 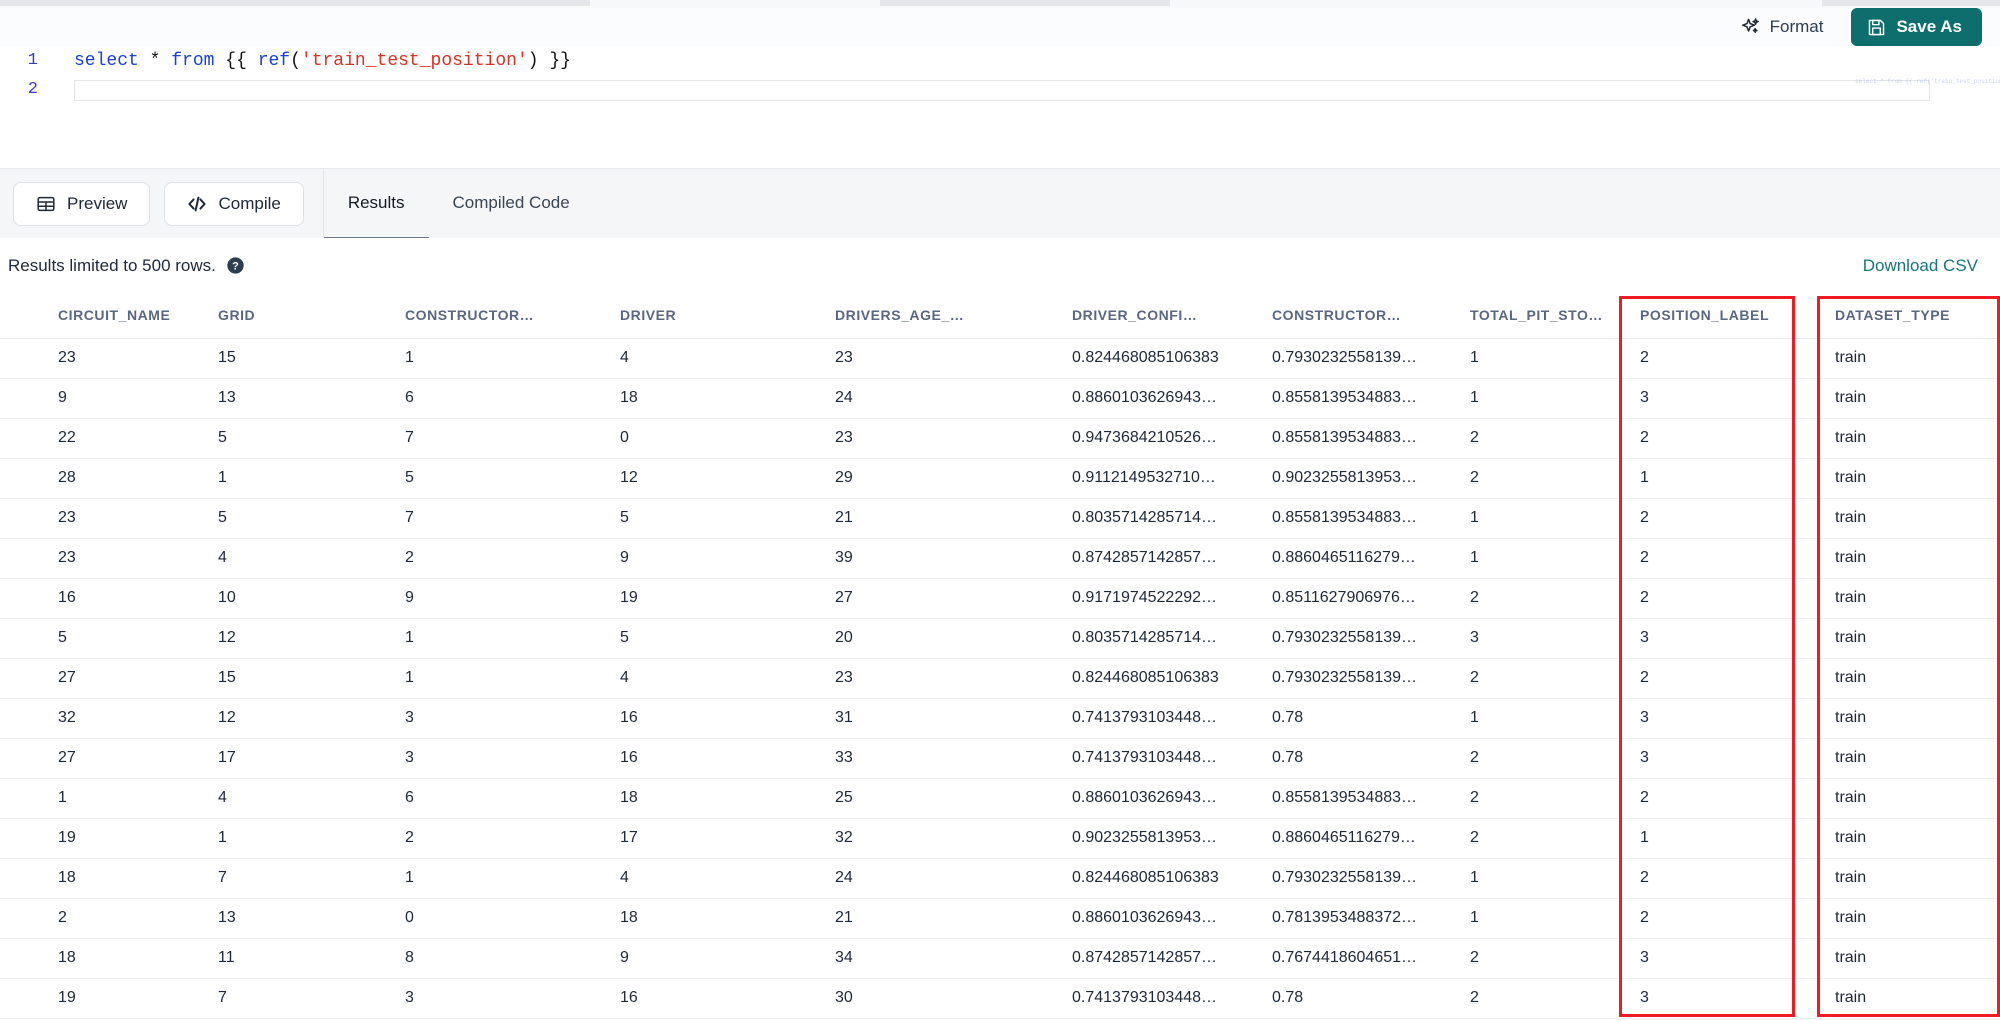 What do you see at coordinates (935, 838) in the screenshot?
I see `table-cell: 32` at bounding box center [935, 838].